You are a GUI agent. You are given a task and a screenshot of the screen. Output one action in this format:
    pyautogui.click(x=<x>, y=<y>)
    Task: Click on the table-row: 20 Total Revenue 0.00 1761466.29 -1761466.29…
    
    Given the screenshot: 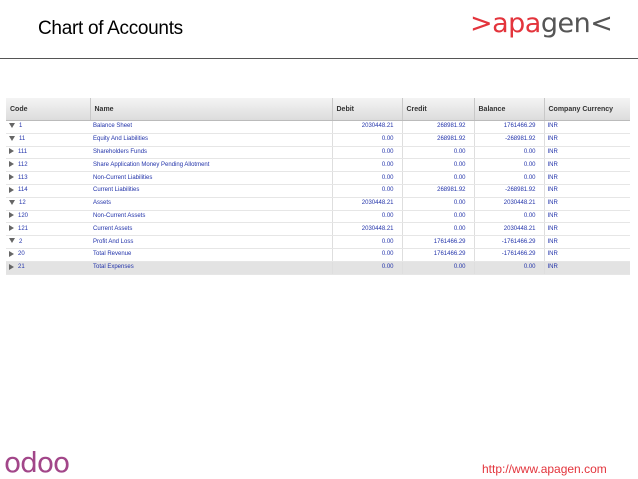 What is the action you would take?
    pyautogui.click(x=318, y=255)
    